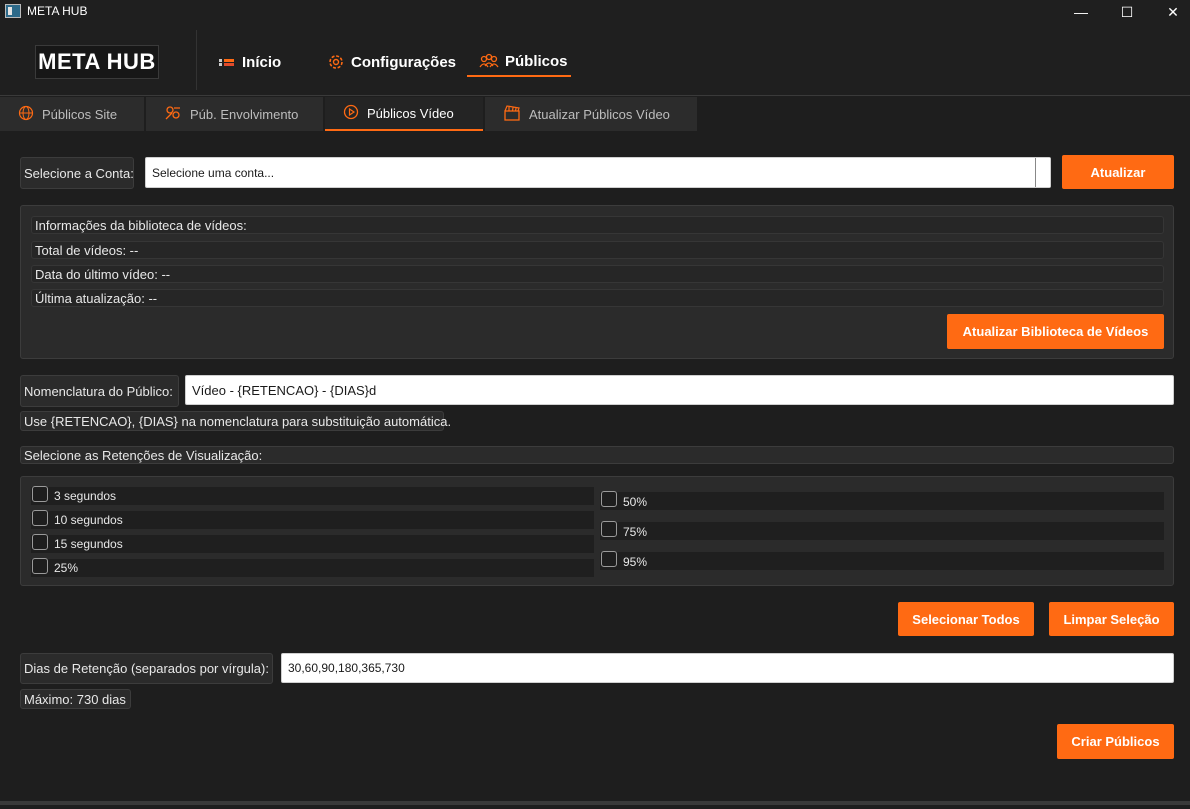  Describe the element at coordinates (595, 60) in the screenshot. I see `header: META HUB Início Configurações Públicos` at that location.